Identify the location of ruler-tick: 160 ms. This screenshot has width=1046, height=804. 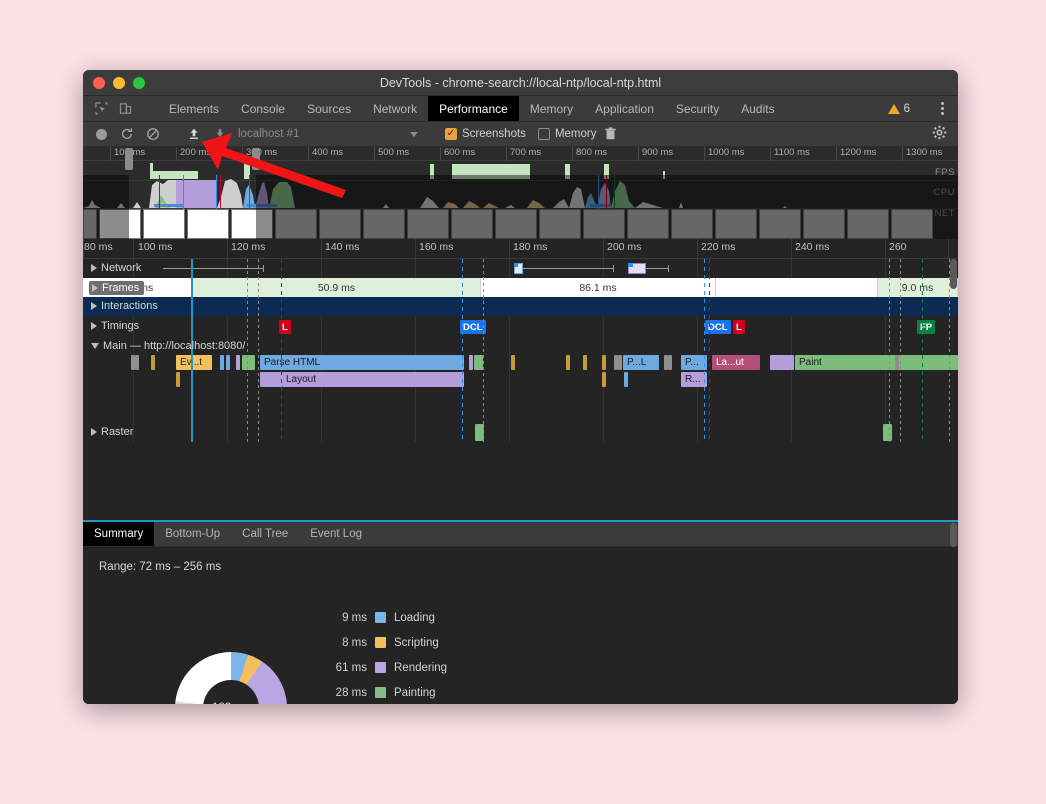
(436, 247).